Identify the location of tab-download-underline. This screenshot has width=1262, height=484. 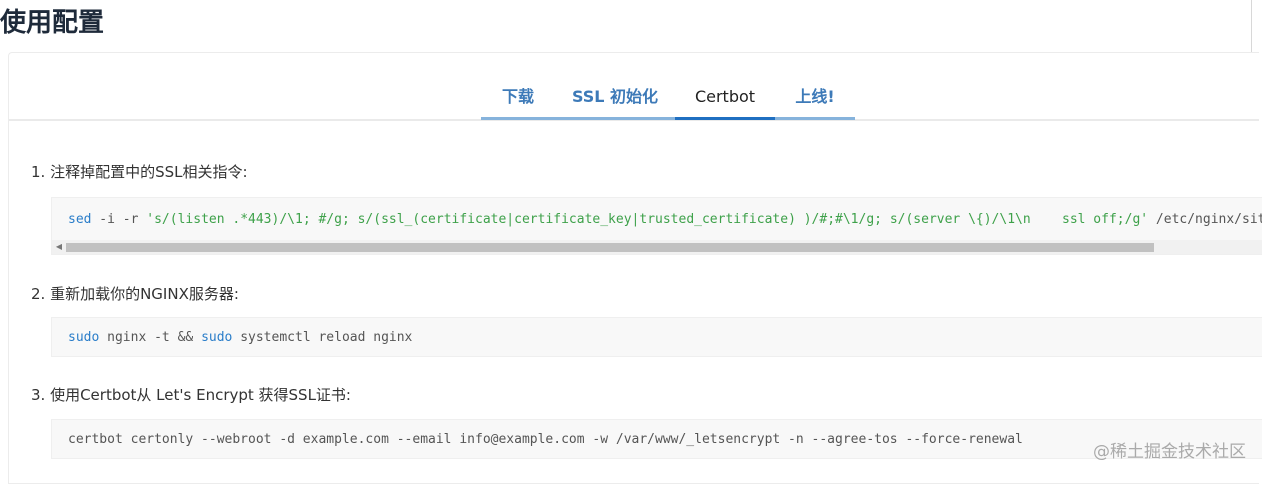
(518, 118).